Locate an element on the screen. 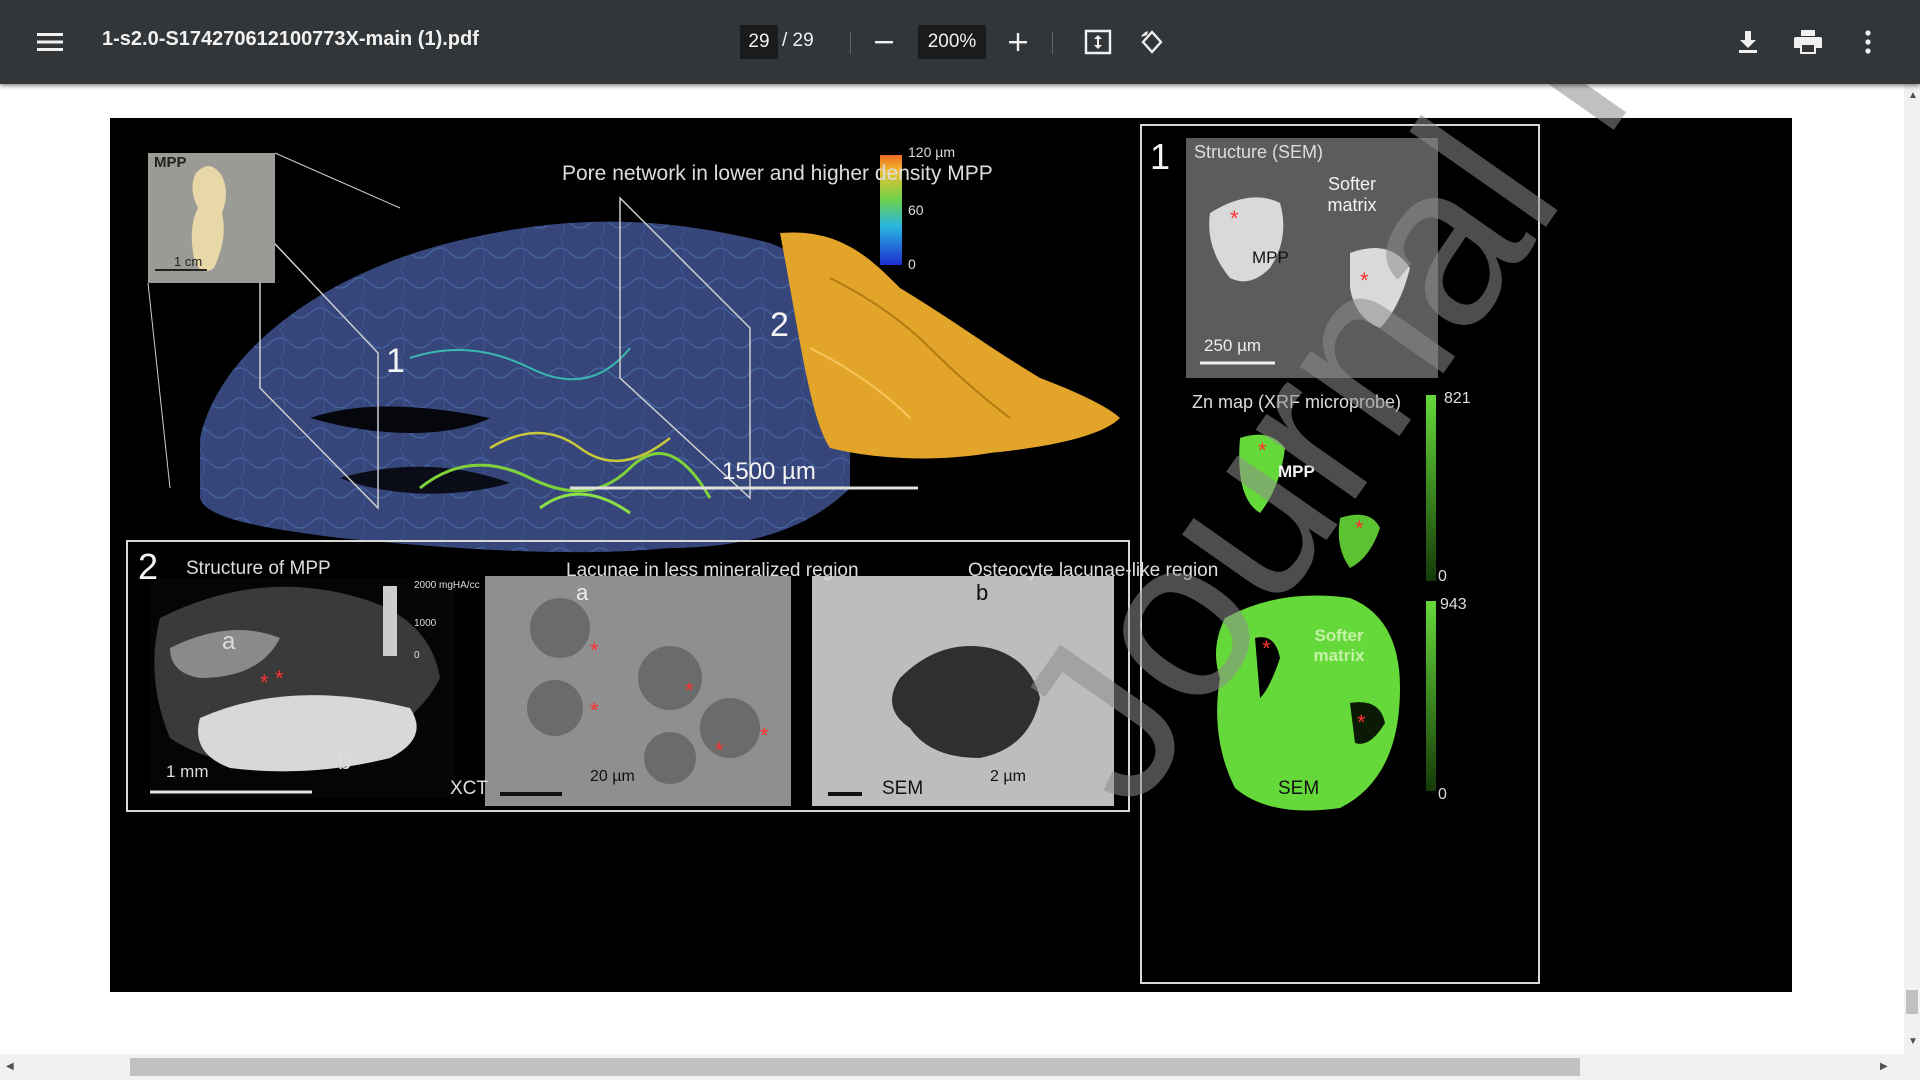 The height and width of the screenshot is (1080, 1920). panel-2-legend-mid: 1000 is located at coordinates (425, 623).